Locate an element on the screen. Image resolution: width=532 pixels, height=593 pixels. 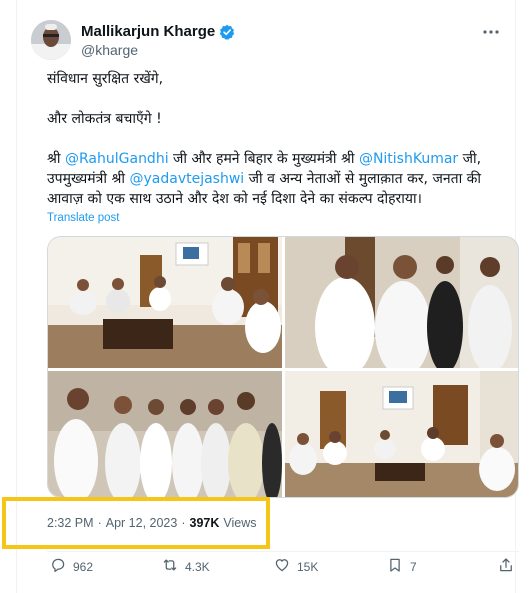
mention-link: @RahulGandhi is located at coordinates (117, 159).